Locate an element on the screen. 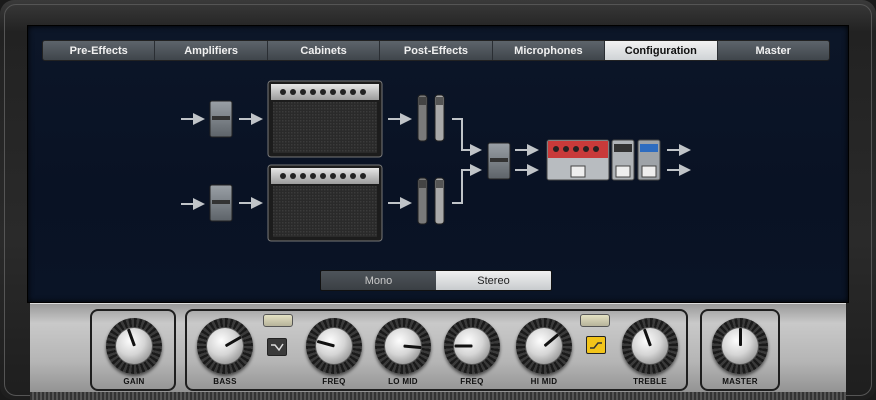 The image size is (876, 400). treble-shift-led is located at coordinates (595, 320).